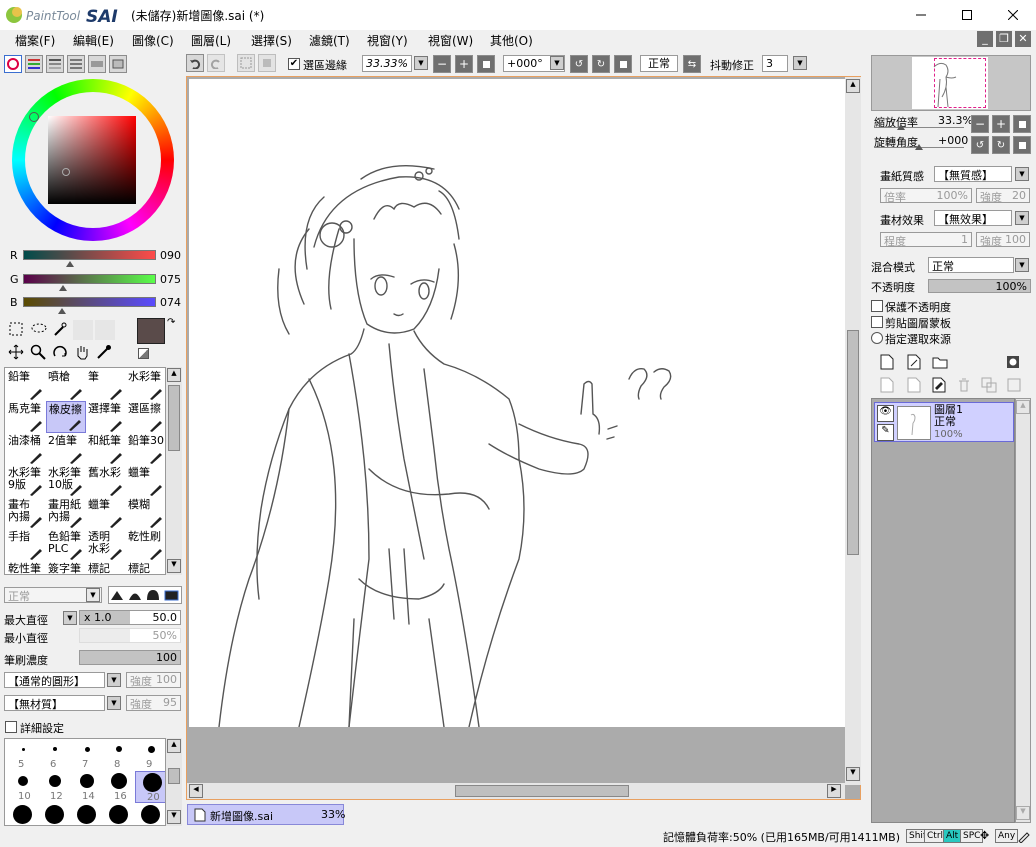 This screenshot has width=1036, height=847. What do you see at coordinates (919, 147) in the screenshot?
I see `nav-angle-handle` at bounding box center [919, 147].